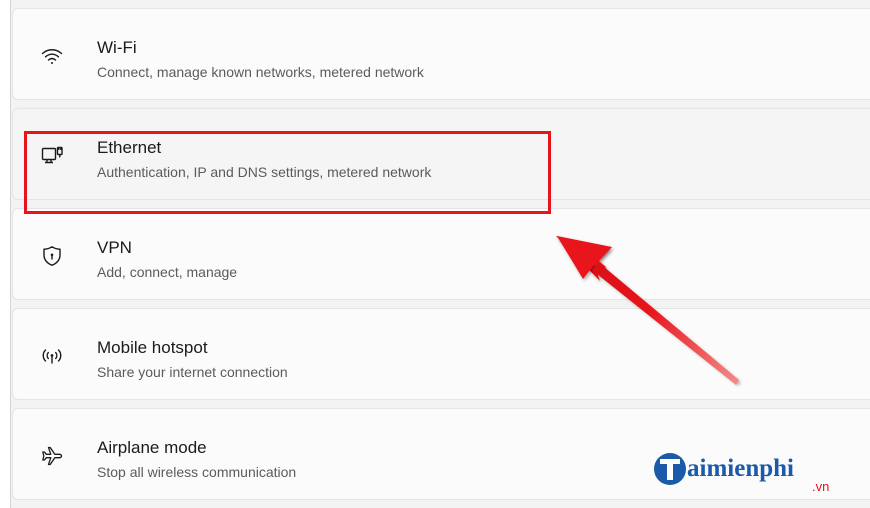 This screenshot has width=870, height=508. What do you see at coordinates (152, 347) in the screenshot?
I see `settings-item-title: Mobile hotspot` at bounding box center [152, 347].